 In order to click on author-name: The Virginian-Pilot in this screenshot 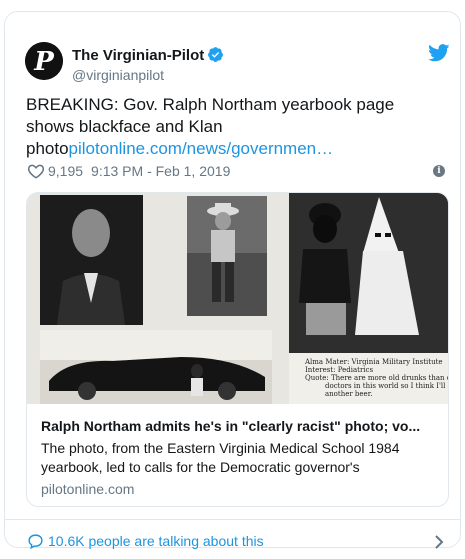, I will do `click(148, 55)`.